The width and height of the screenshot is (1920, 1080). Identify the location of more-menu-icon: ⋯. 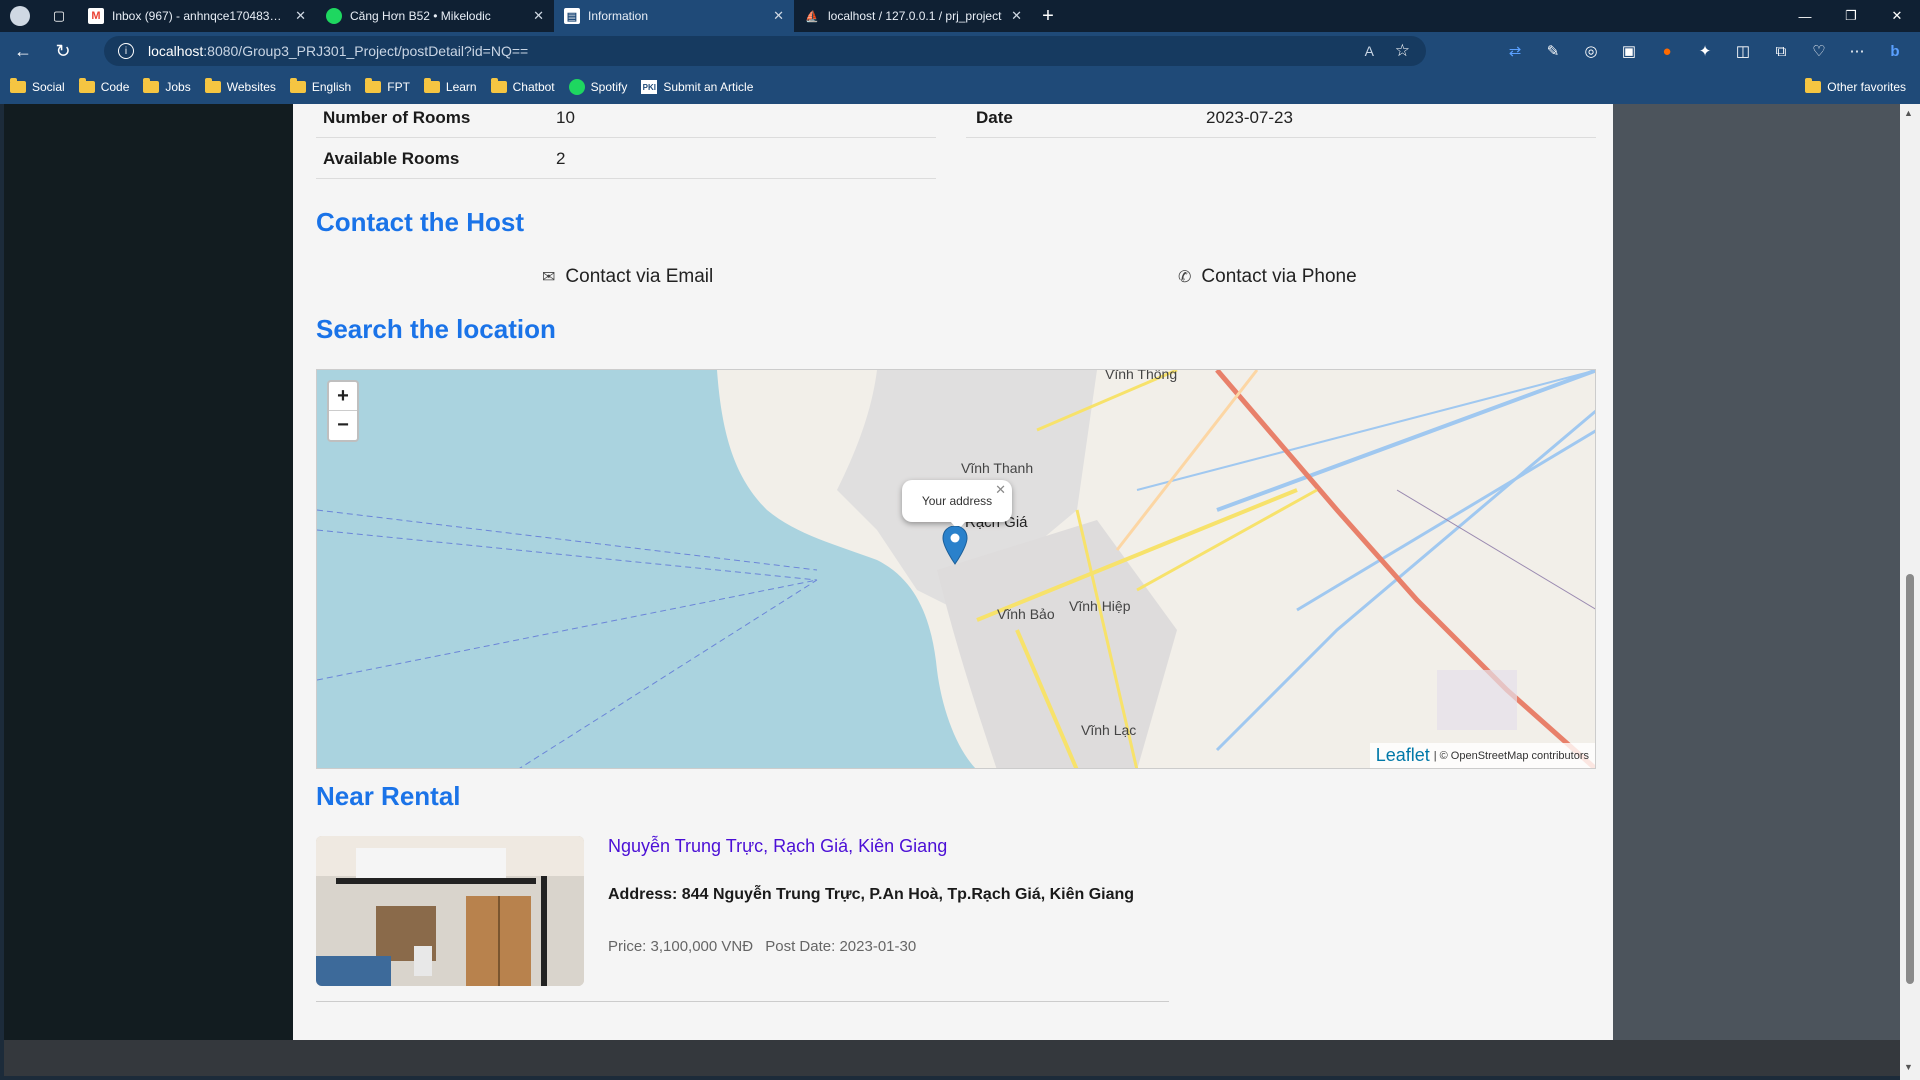
(1857, 51).